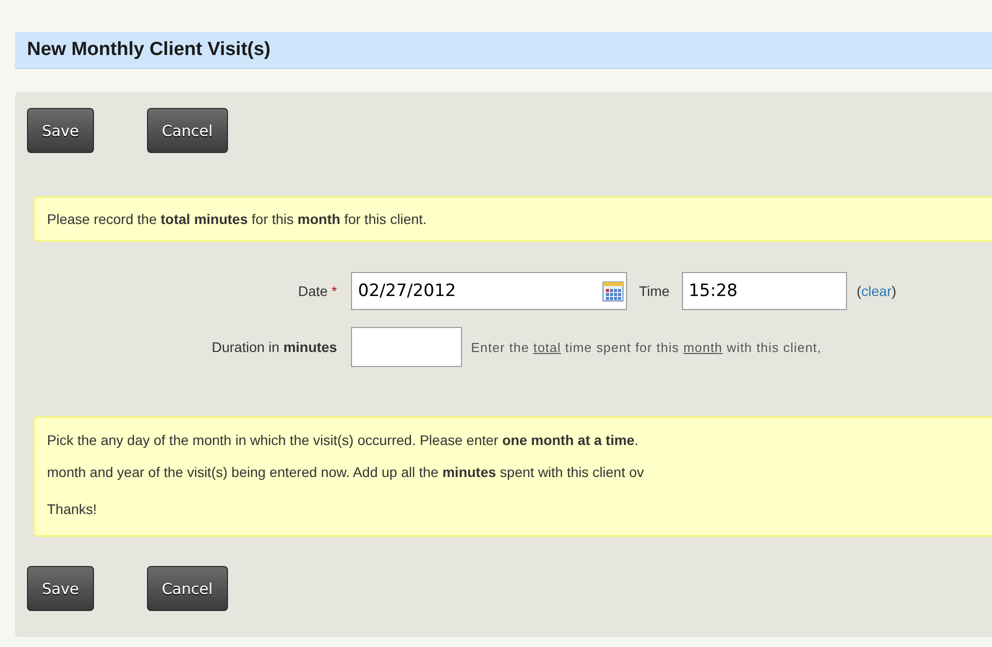  I want to click on clear-link: clear, so click(876, 291).